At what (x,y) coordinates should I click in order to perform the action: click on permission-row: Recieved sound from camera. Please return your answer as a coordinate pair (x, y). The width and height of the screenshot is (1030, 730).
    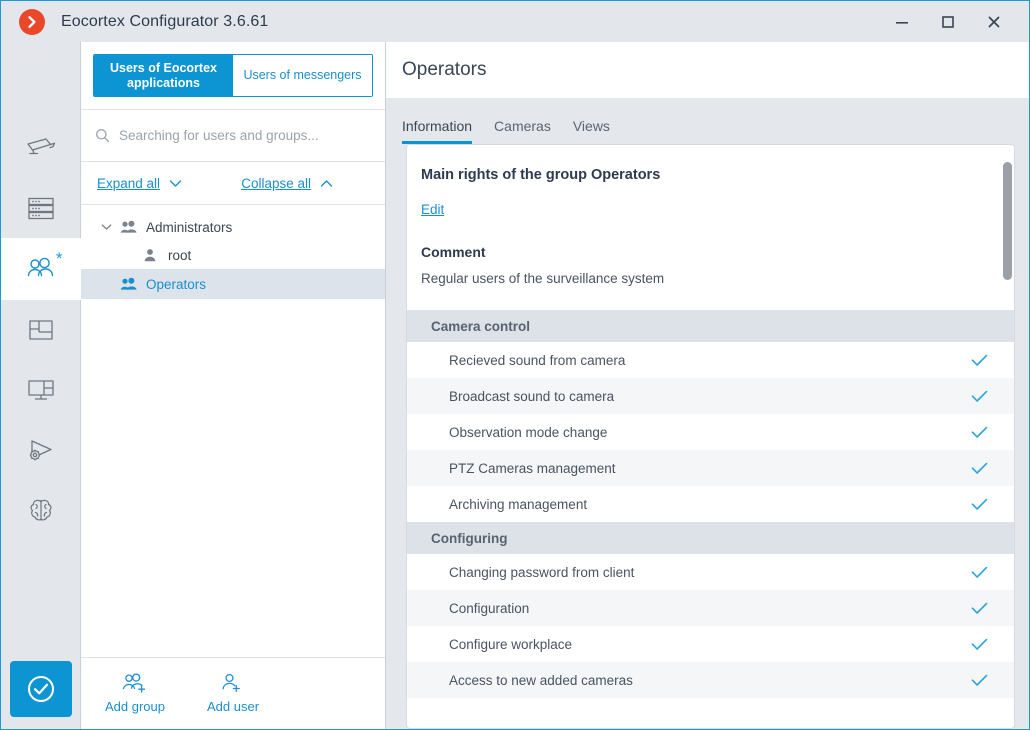
    Looking at the image, I should click on (710, 360).